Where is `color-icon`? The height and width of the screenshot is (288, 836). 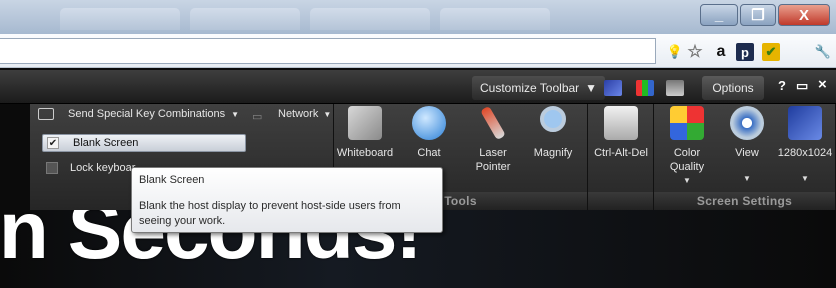
color-icon is located at coordinates (645, 88).